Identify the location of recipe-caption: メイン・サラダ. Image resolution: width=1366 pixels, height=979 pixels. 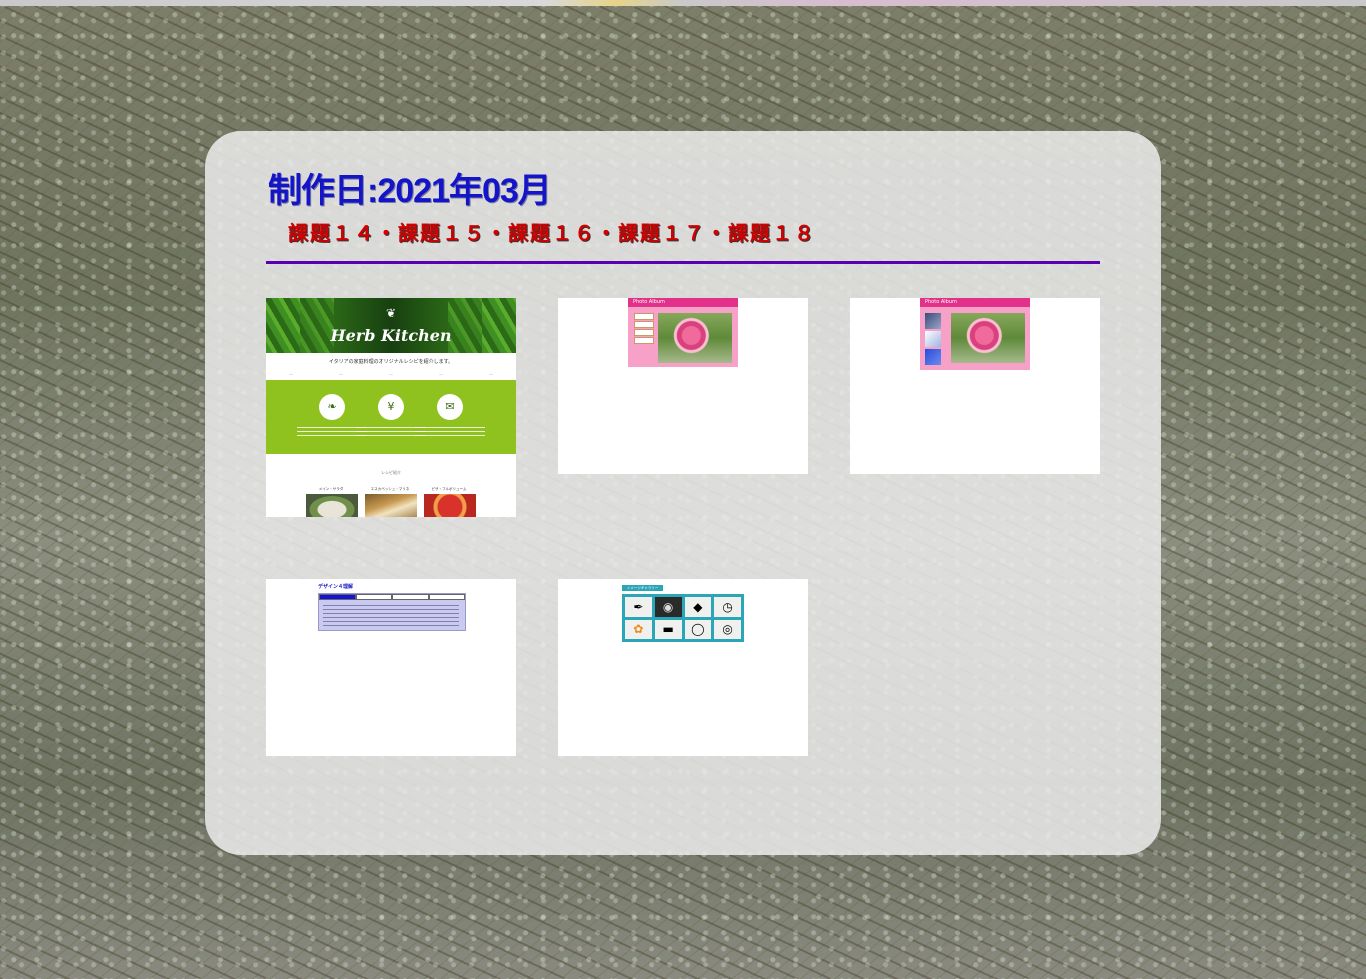
(331, 489).